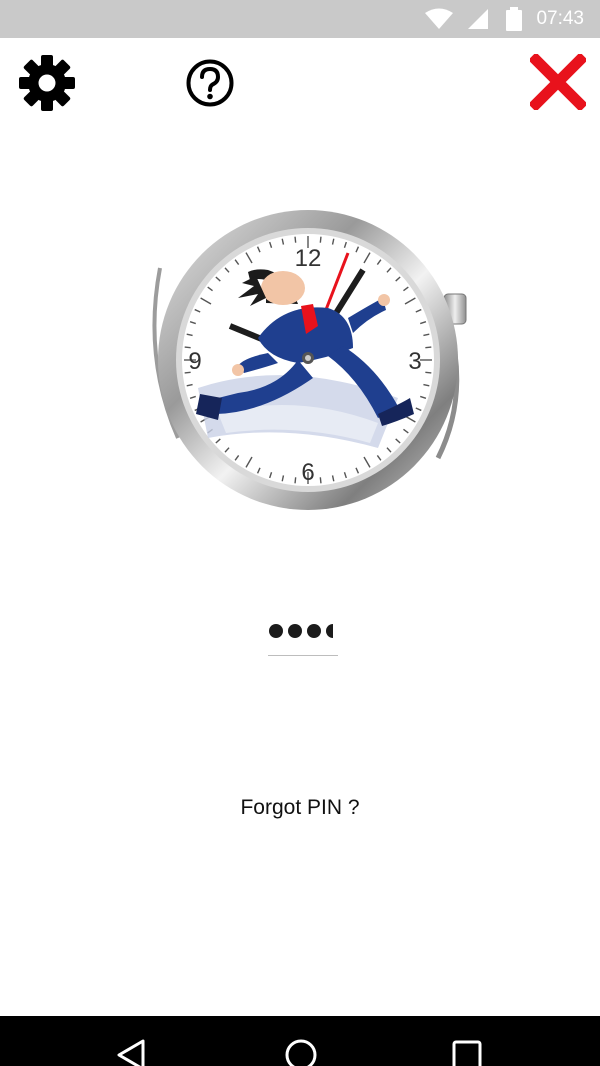 This screenshot has width=600, height=1066. What do you see at coordinates (467, 1052) in the screenshot?
I see `recents-icon` at bounding box center [467, 1052].